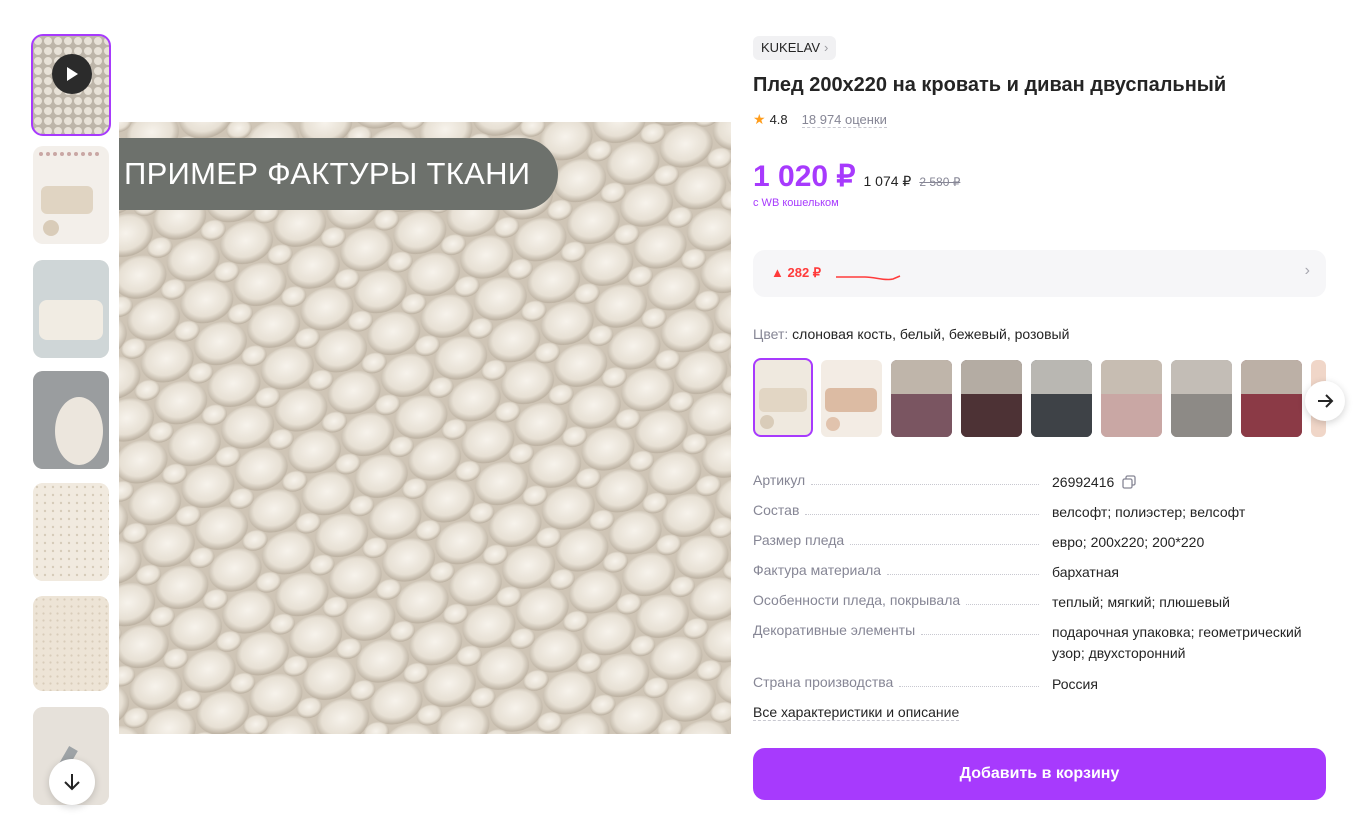  I want to click on arrow-right-icon, so click(1326, 401).